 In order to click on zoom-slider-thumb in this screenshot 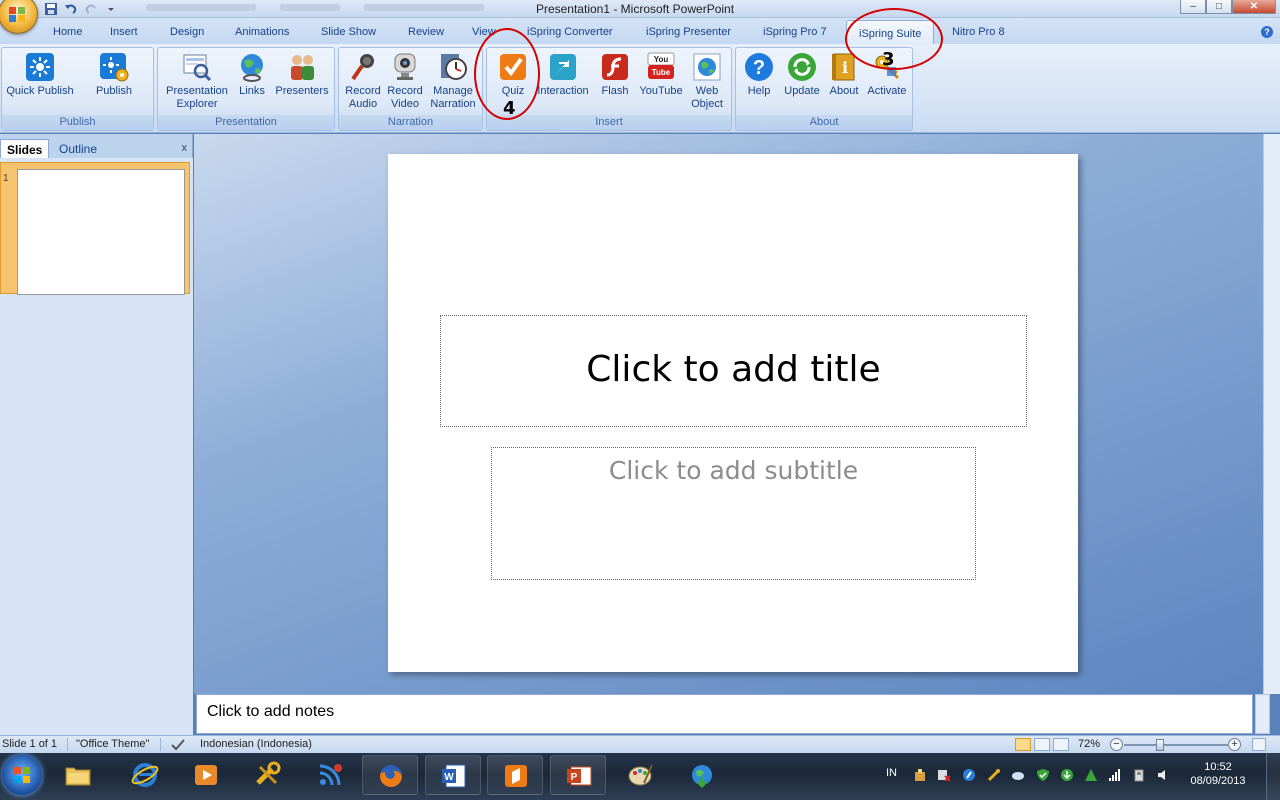, I will do `click(1160, 745)`.